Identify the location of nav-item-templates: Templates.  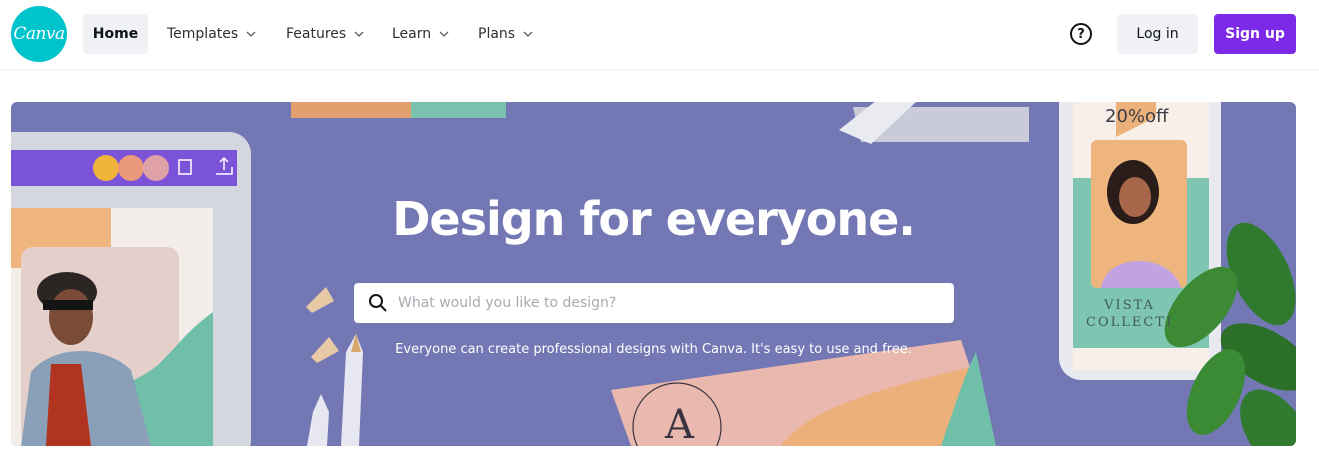
(211, 34).